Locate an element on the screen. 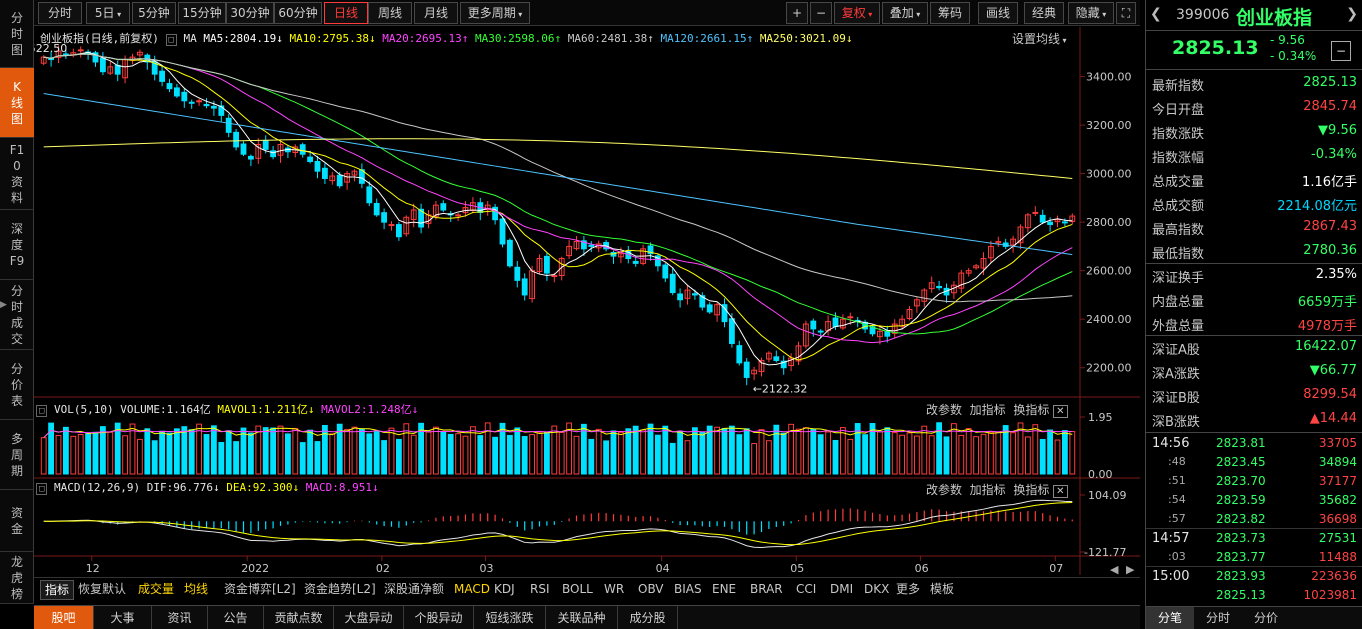 This screenshot has width=1362, height=629. quote-row-label: 总成交额 is located at coordinates (1178, 206).